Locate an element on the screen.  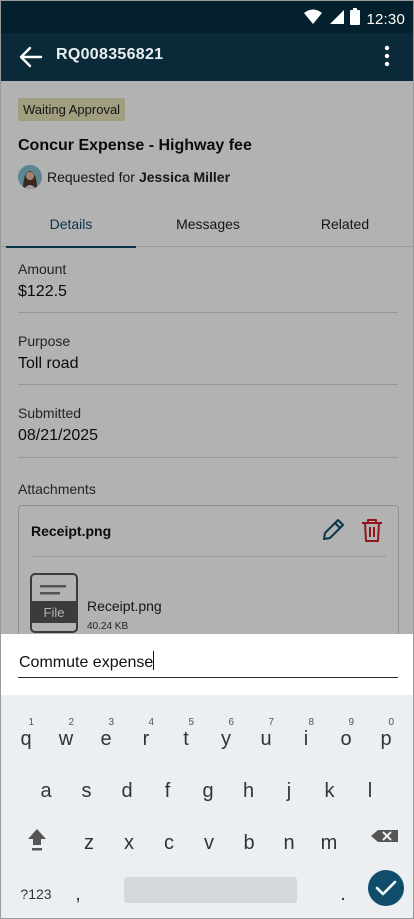
backspace-key is located at coordinates (384, 843).